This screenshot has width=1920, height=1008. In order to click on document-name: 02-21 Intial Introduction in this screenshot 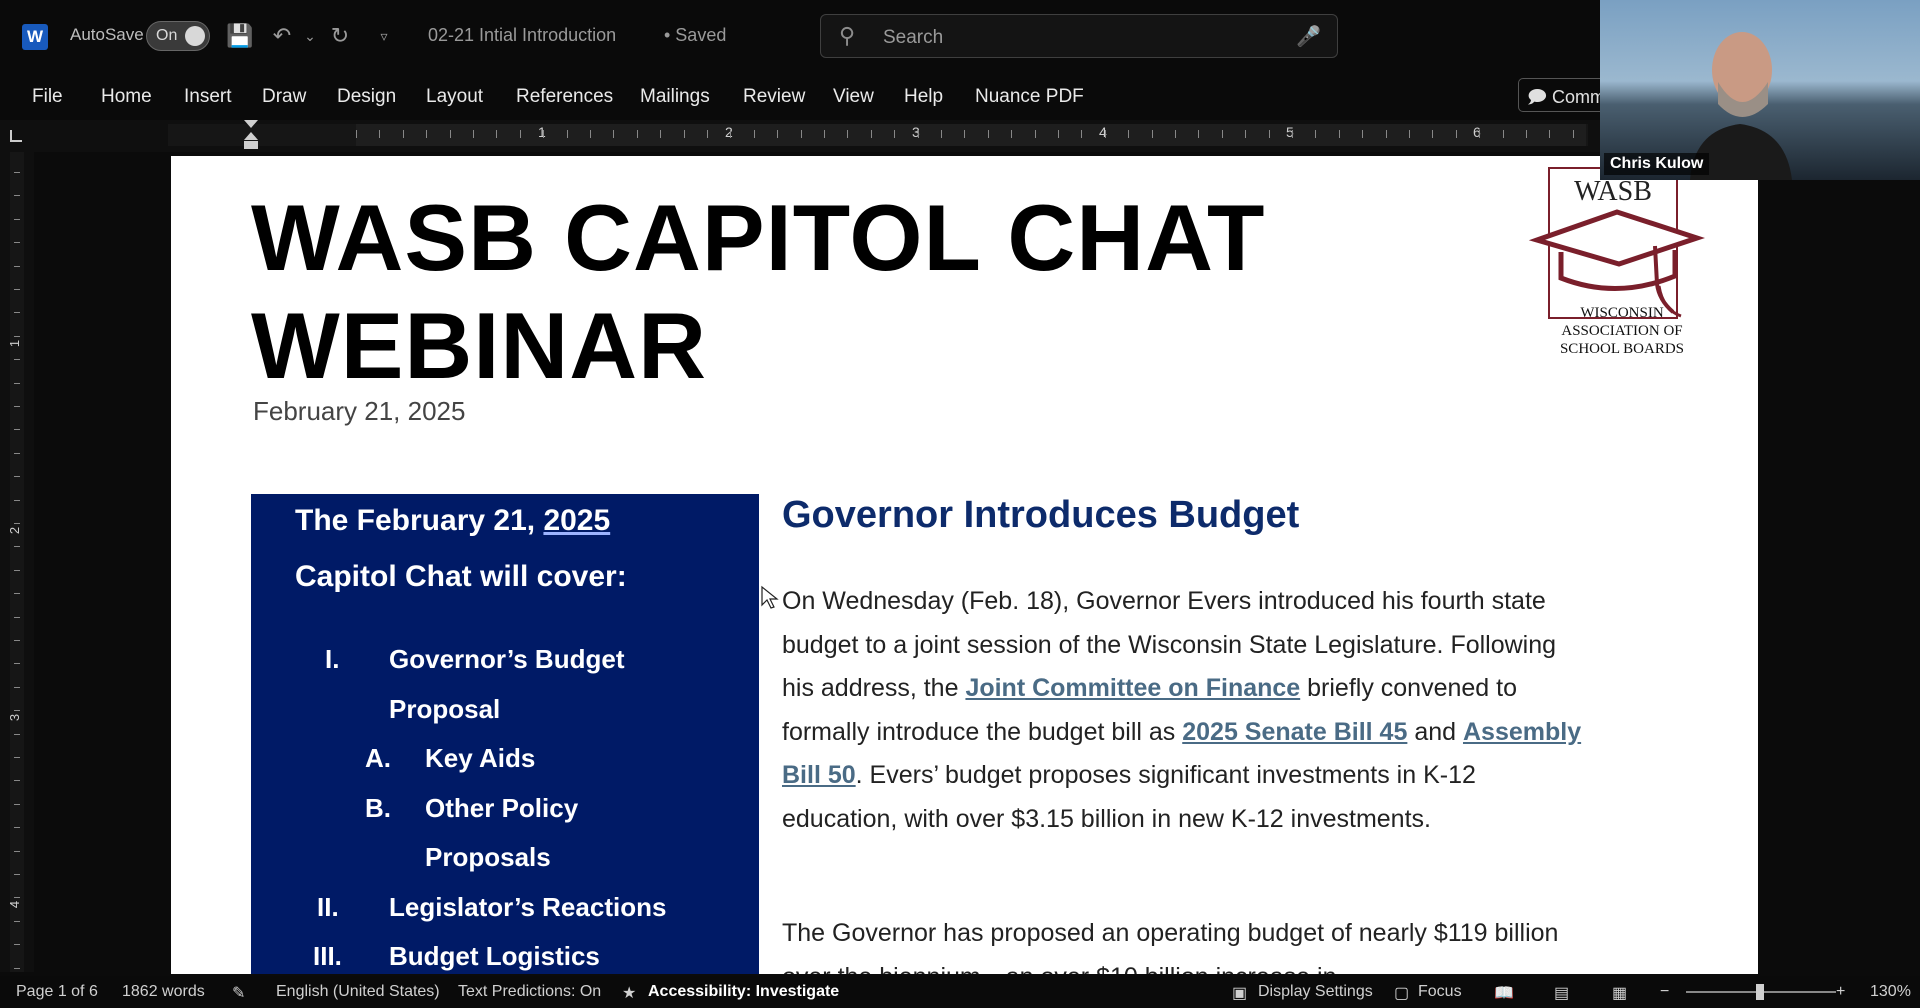, I will do `click(522, 35)`.